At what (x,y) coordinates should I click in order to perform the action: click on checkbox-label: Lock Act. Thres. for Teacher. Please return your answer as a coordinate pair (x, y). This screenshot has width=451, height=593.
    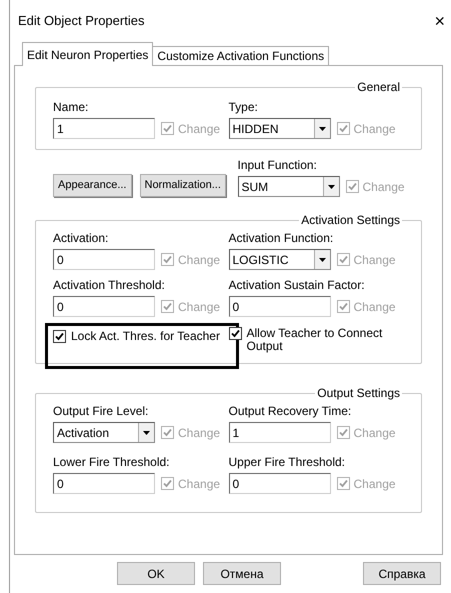
    Looking at the image, I should click on (146, 336).